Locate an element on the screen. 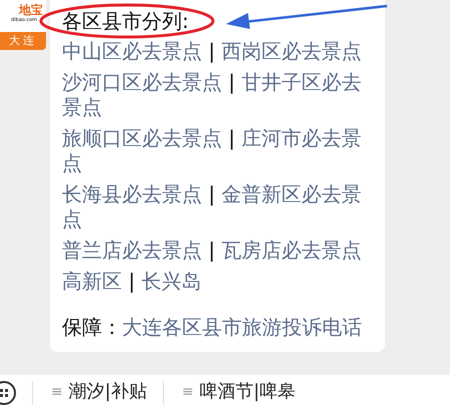 The width and height of the screenshot is (450, 405). link-row: 普兰店必去景点 | 瓦房店必去景点 is located at coordinates (217, 250).